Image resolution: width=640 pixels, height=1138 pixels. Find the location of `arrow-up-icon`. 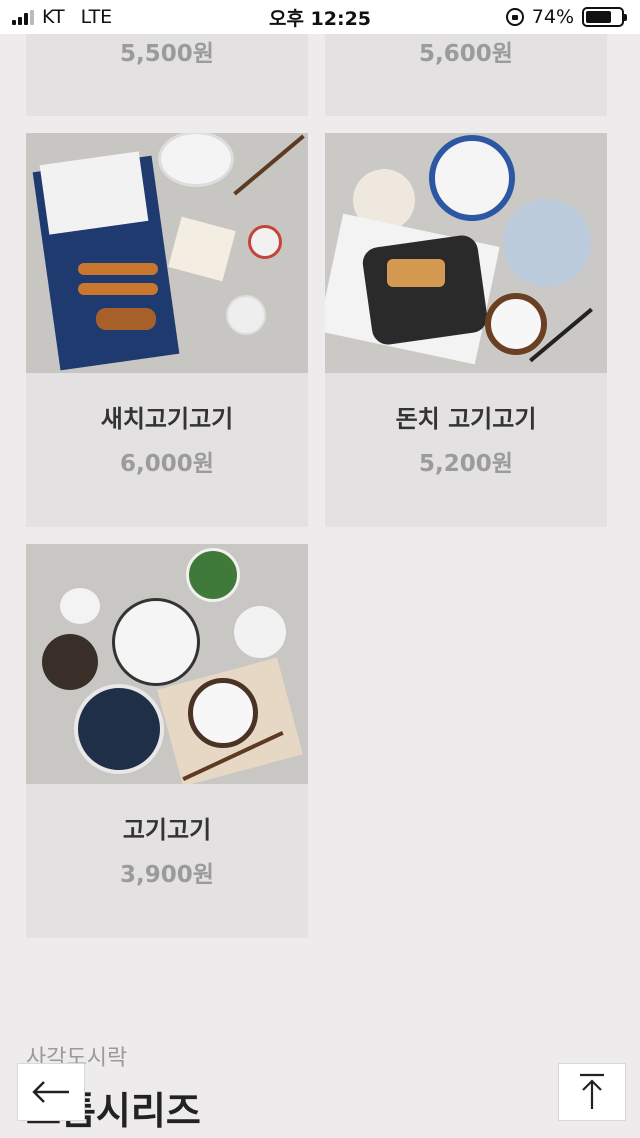

arrow-up-icon is located at coordinates (592, 1091).